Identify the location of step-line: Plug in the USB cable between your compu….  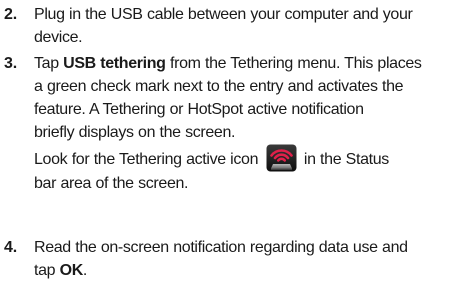
(223, 14).